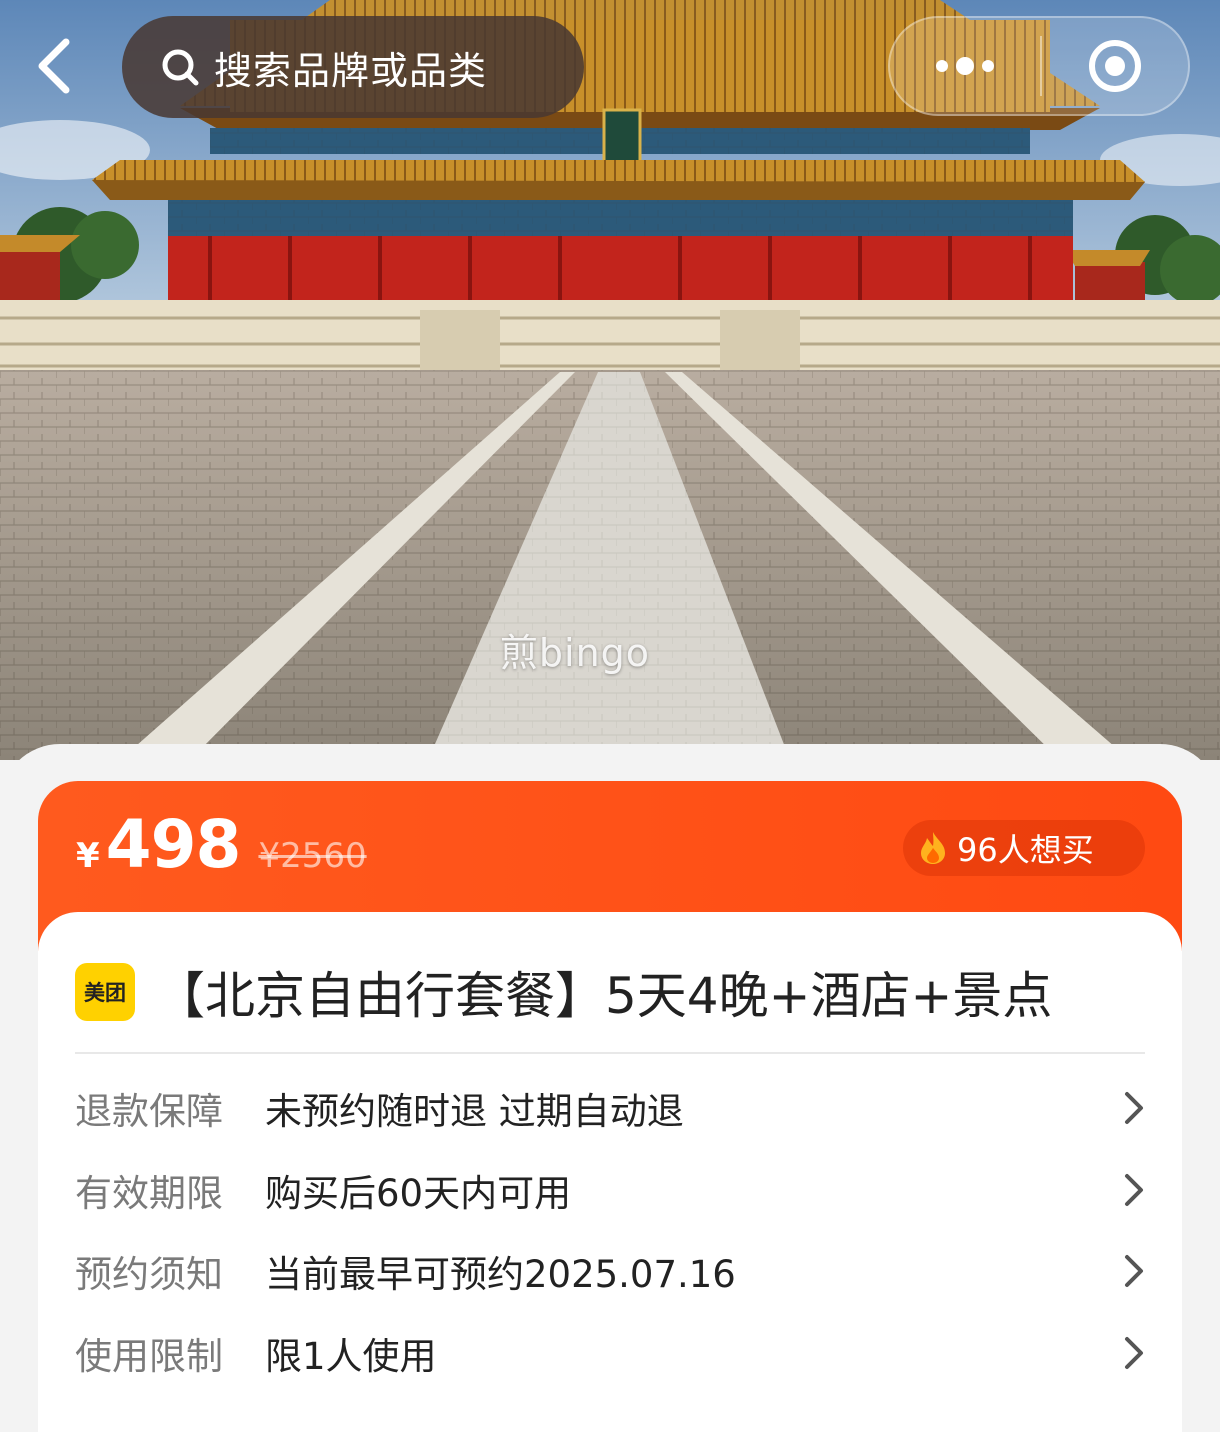 The image size is (1220, 1432). I want to click on info-label: 使用限制, so click(149, 1356).